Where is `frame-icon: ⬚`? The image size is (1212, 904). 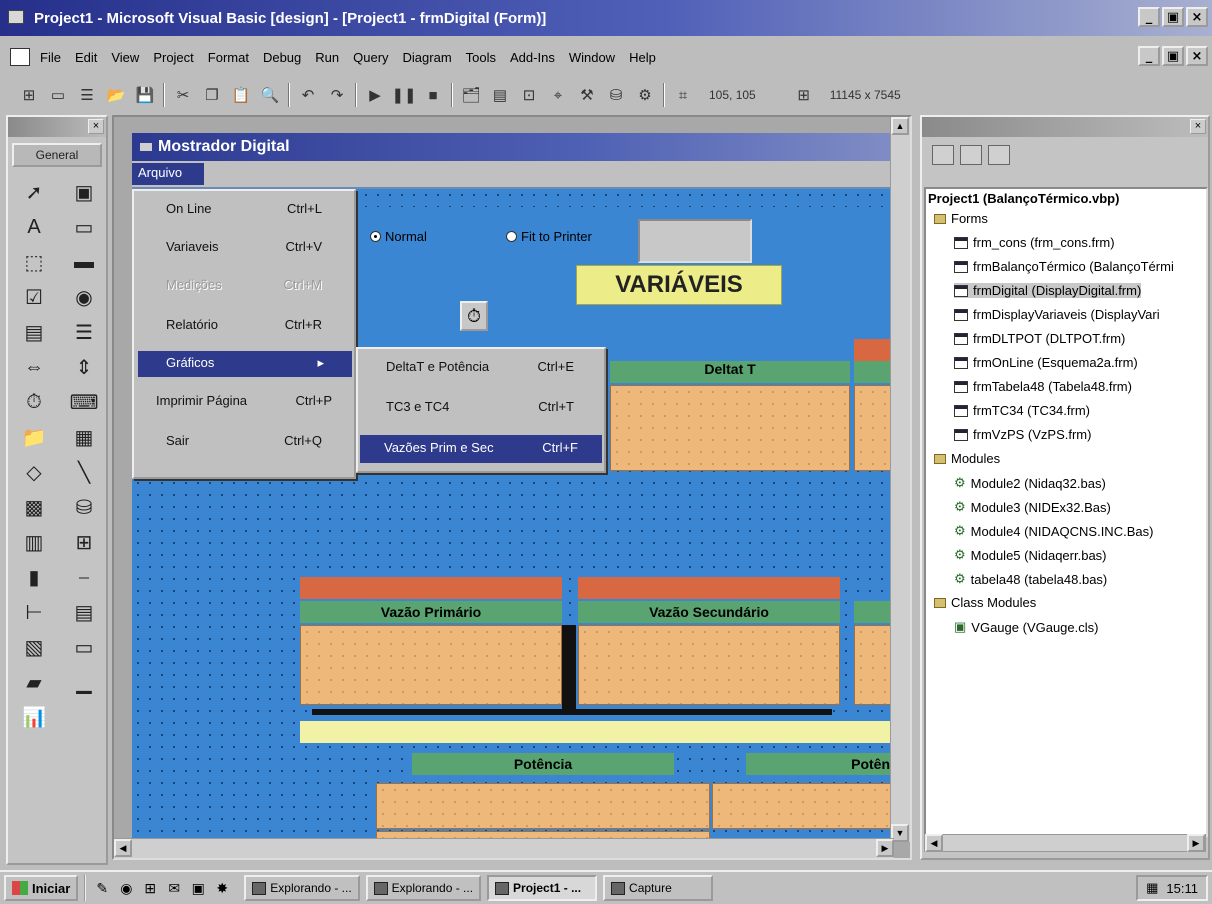 frame-icon: ⬚ is located at coordinates (34, 262).